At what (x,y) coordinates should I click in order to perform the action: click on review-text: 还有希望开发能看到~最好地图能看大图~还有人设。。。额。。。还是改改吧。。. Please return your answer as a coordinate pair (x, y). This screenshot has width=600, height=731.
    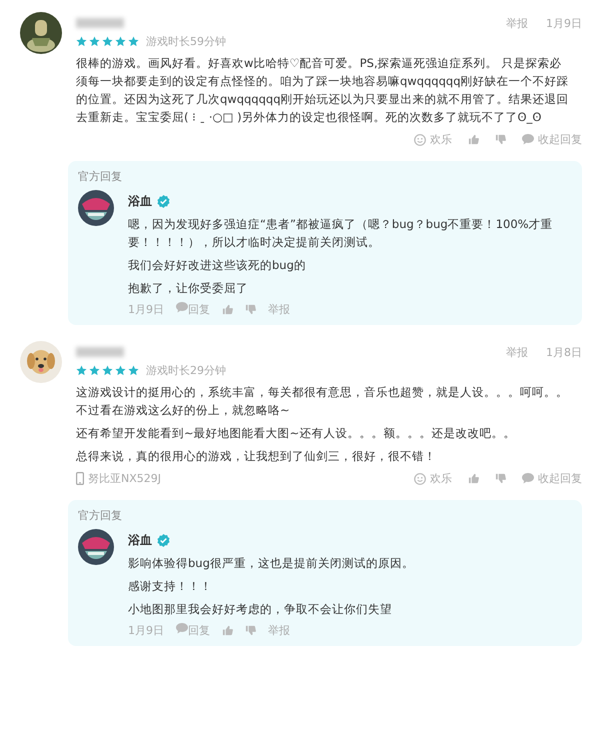
    Looking at the image, I should click on (296, 433).